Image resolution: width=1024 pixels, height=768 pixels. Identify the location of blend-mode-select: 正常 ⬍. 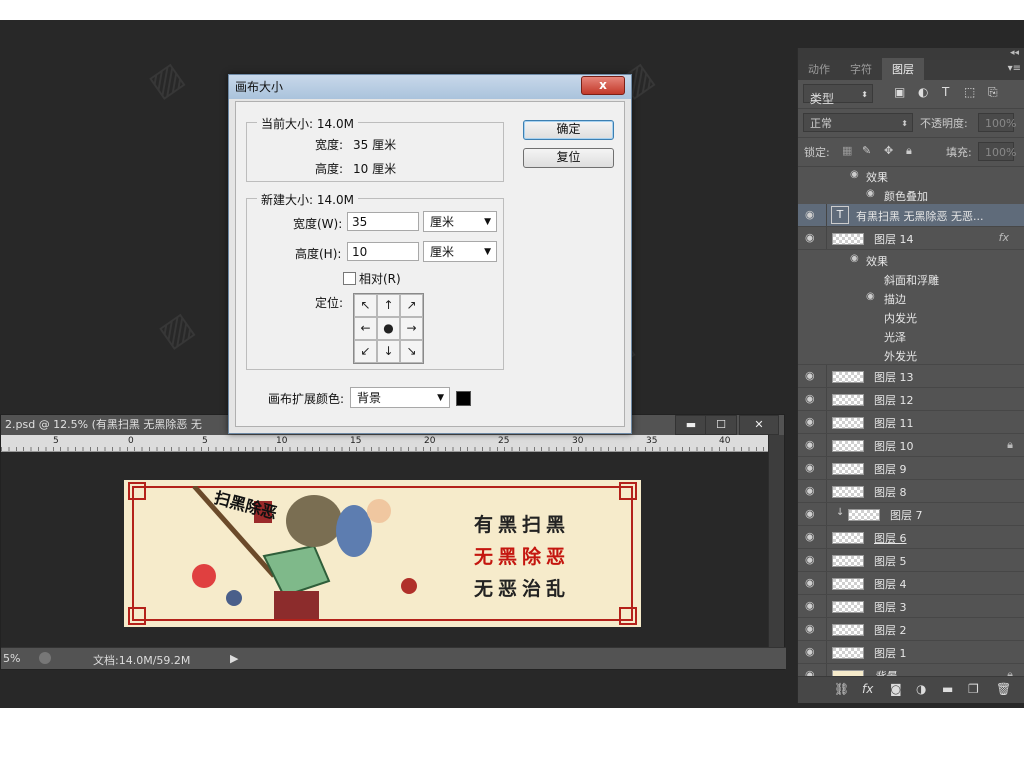
(858, 122).